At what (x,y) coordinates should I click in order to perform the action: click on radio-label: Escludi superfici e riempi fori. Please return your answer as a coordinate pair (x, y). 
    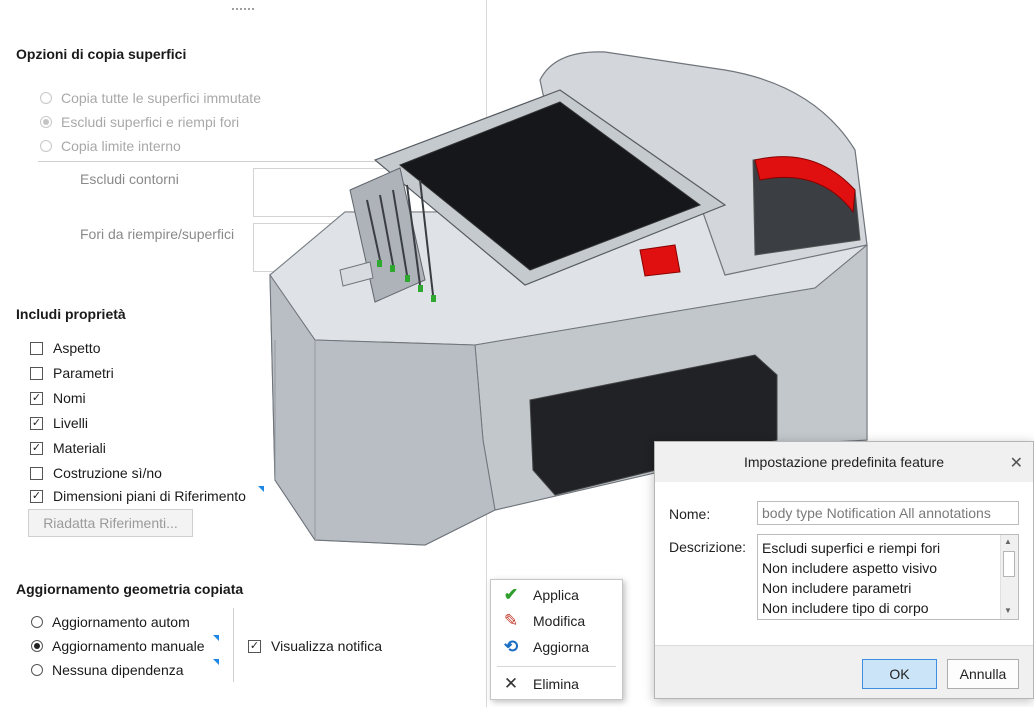
    Looking at the image, I should click on (150, 122).